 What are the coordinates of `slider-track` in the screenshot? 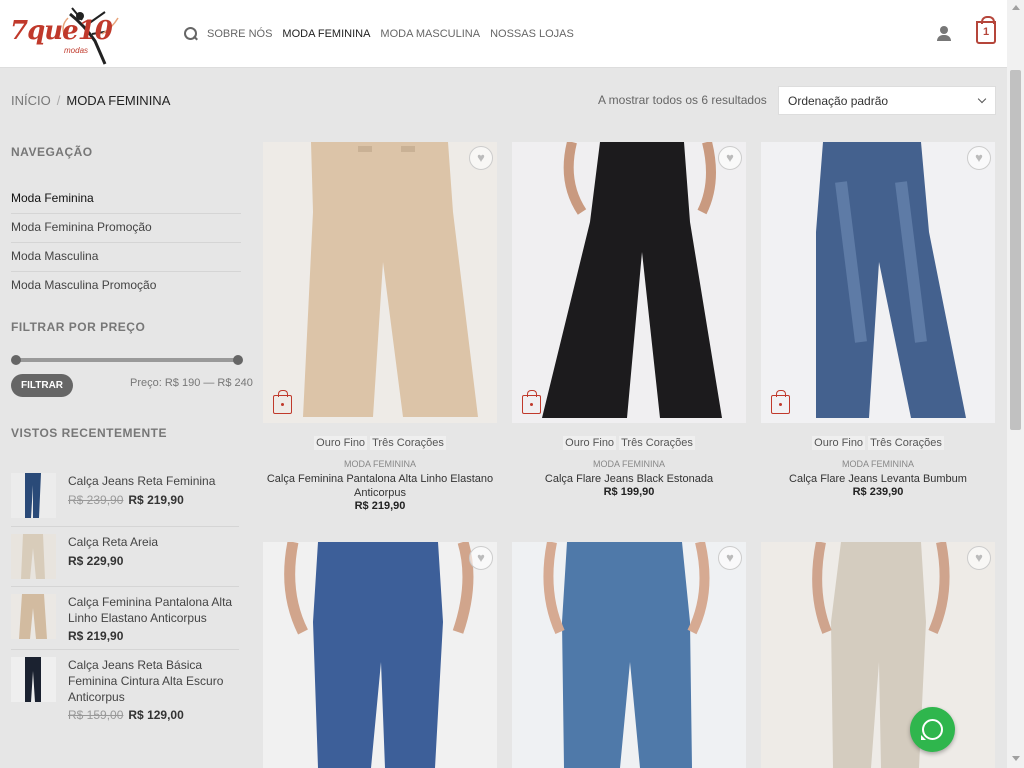 It's located at (127, 360).